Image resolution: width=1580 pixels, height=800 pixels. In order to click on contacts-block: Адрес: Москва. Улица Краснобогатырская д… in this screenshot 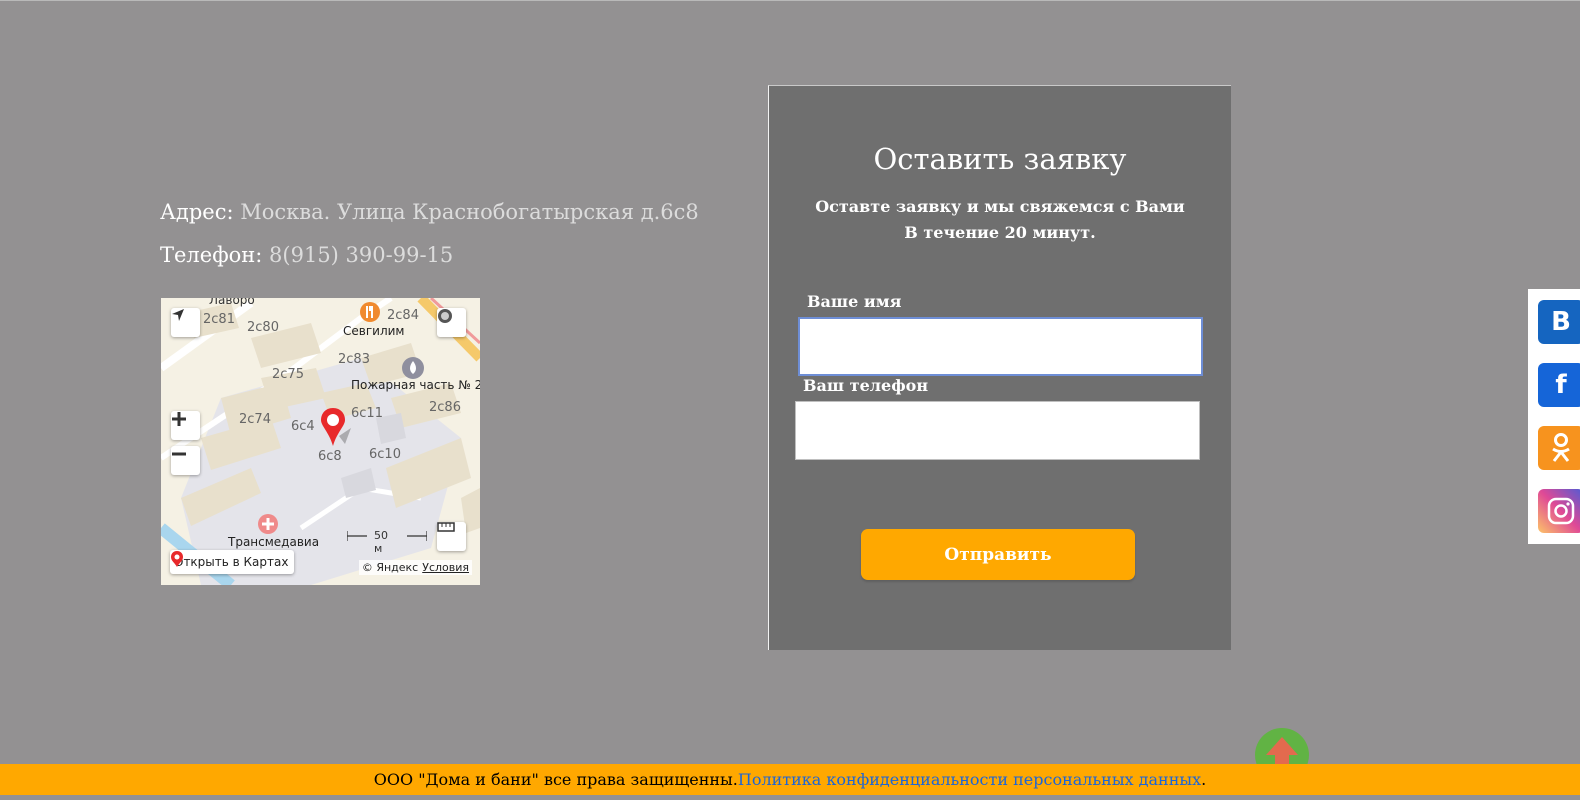, I will do `click(429, 243)`.